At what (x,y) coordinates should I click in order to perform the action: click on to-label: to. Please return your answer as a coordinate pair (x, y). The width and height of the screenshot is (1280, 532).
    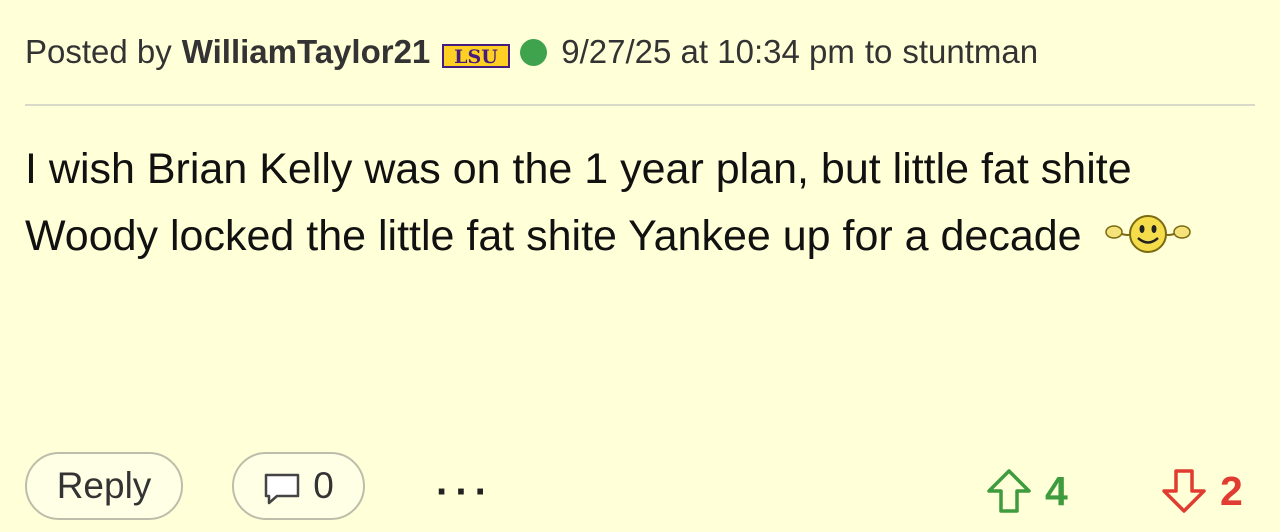
    Looking at the image, I should click on (878, 51).